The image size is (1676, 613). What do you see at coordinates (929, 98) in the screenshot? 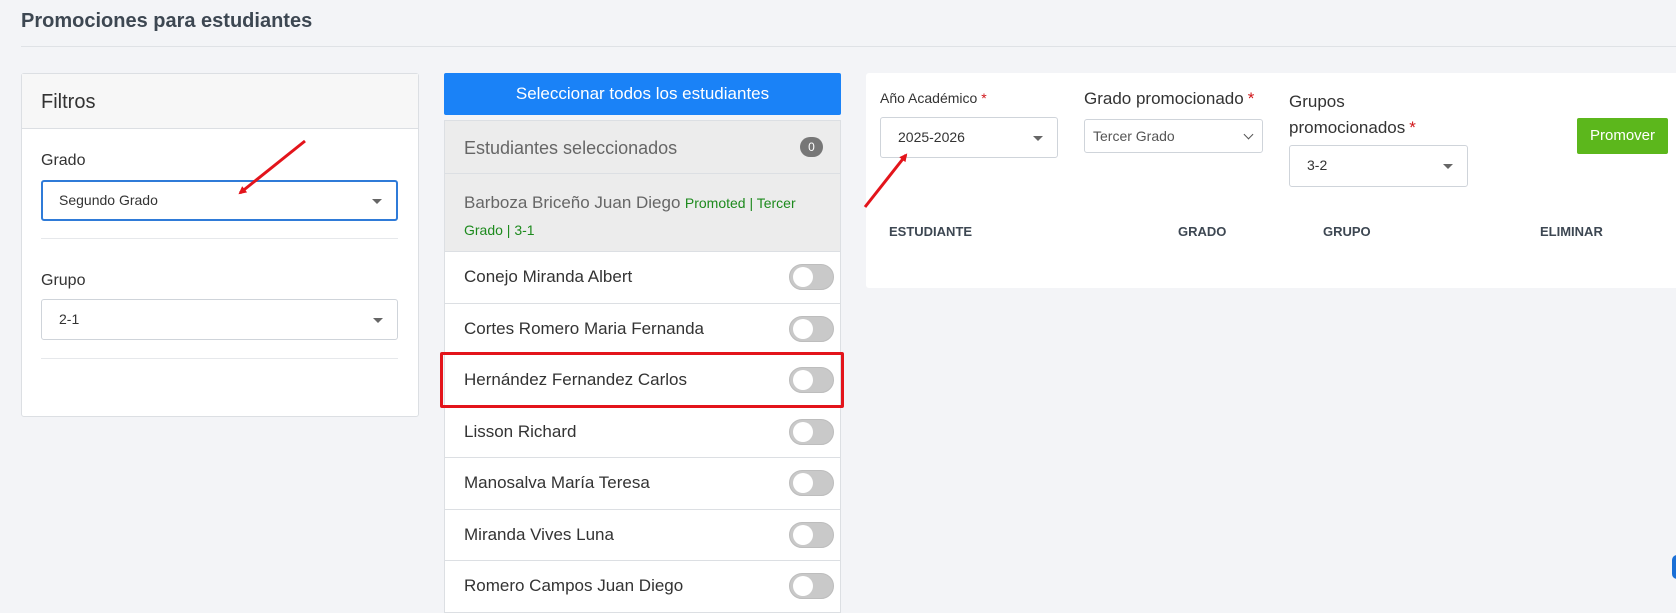
I see `academic-year-label-text: Año Académico` at bounding box center [929, 98].